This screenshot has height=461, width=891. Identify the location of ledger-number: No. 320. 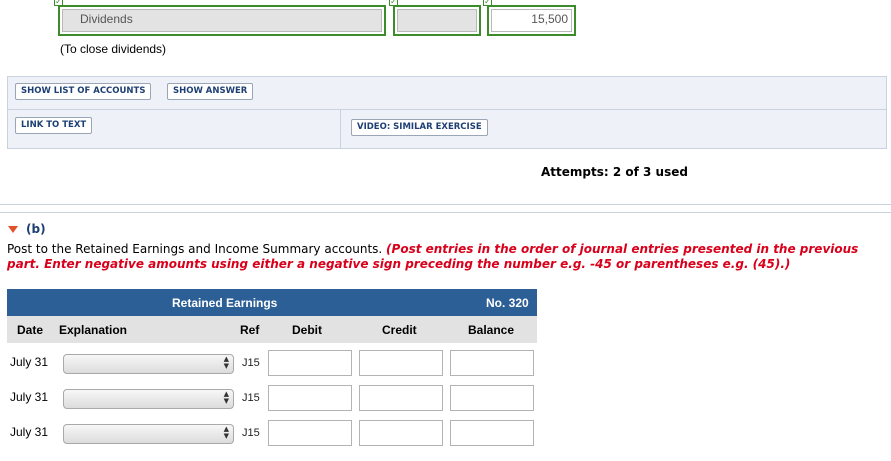
(507, 303).